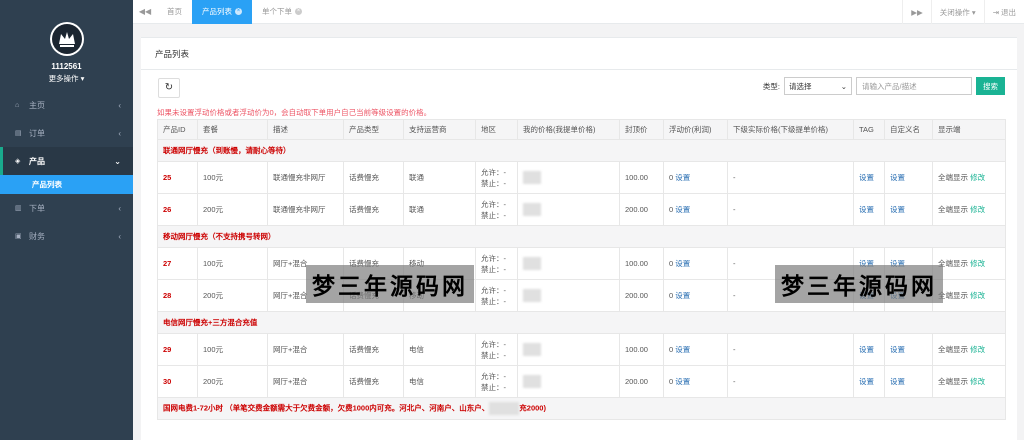  What do you see at coordinates (581, 150) in the screenshot?
I see `group-title: 联通网厅慢充（到账慢，请耐心等待）` at bounding box center [581, 150].